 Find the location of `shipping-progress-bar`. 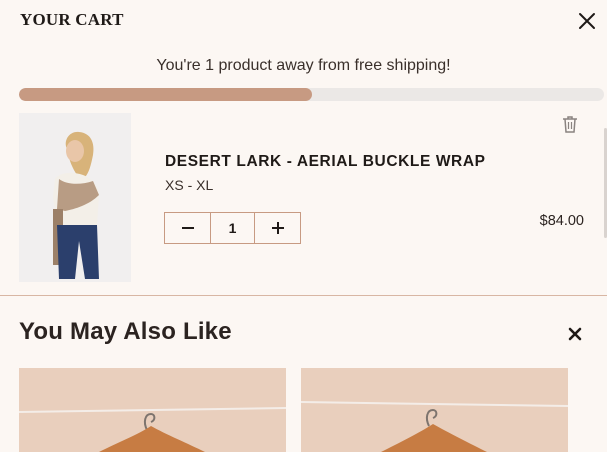

shipping-progress-bar is located at coordinates (311, 94).